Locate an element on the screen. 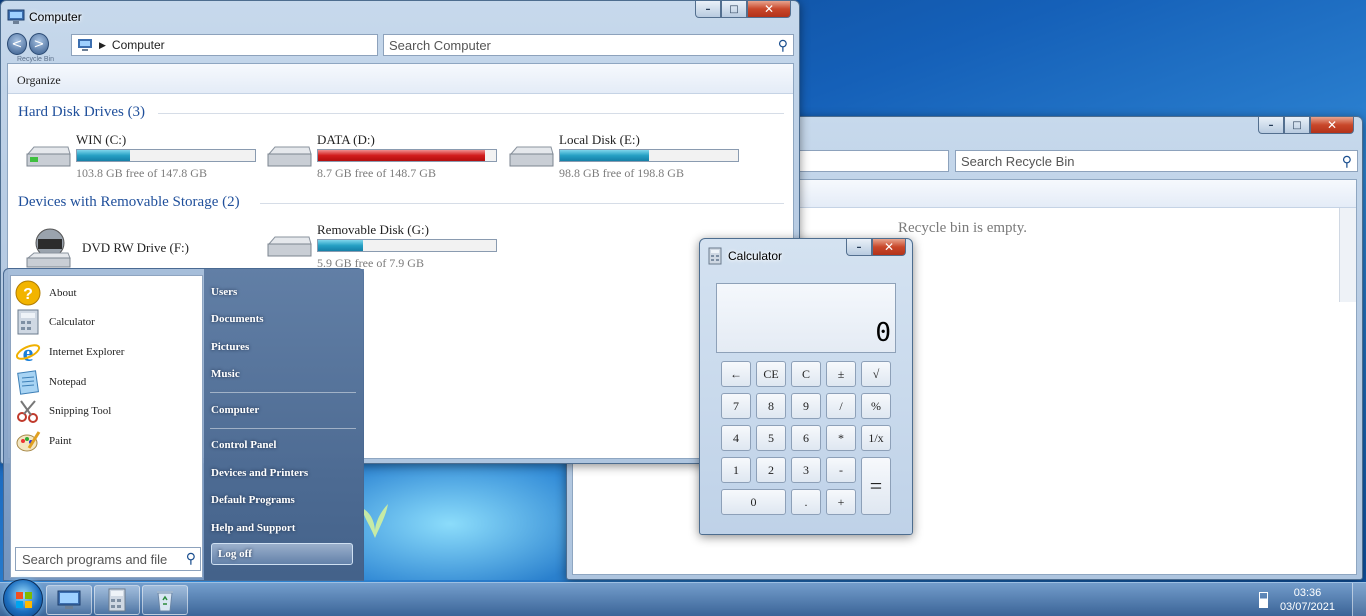 The image size is (1366, 616). digit-4-key: 4 is located at coordinates (736, 438).